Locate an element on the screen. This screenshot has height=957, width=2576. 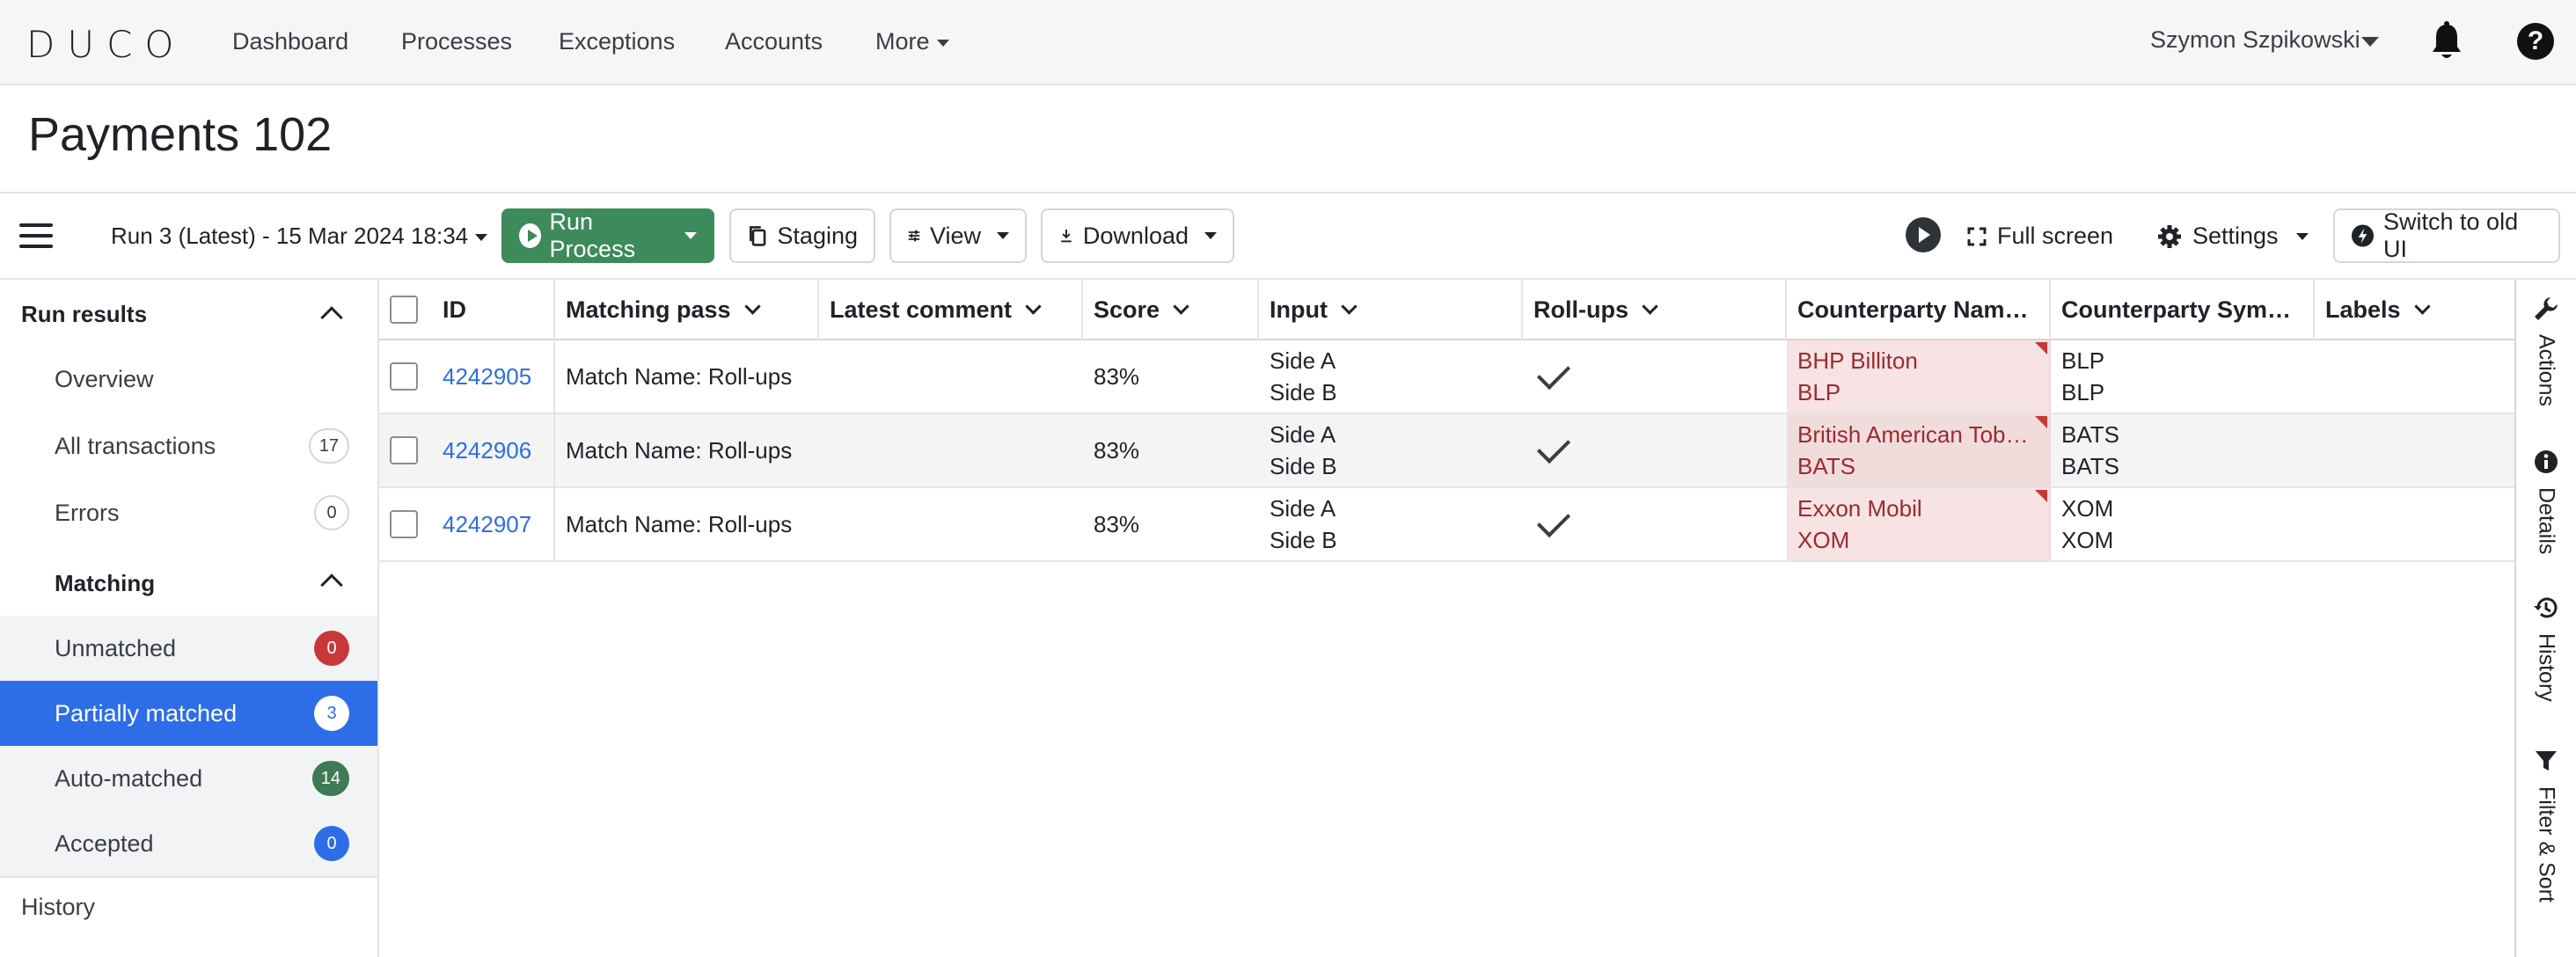
wrench-icon is located at coordinates (2546, 309).